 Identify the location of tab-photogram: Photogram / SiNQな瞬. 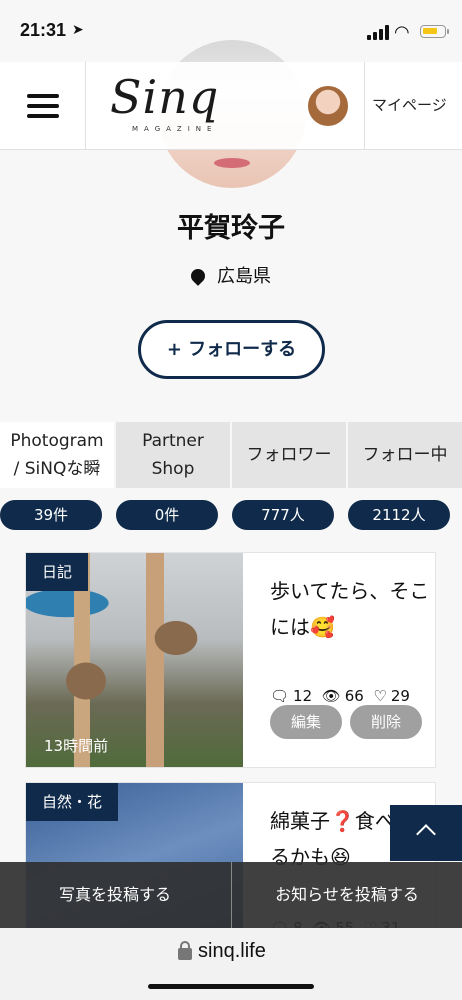
(57, 455).